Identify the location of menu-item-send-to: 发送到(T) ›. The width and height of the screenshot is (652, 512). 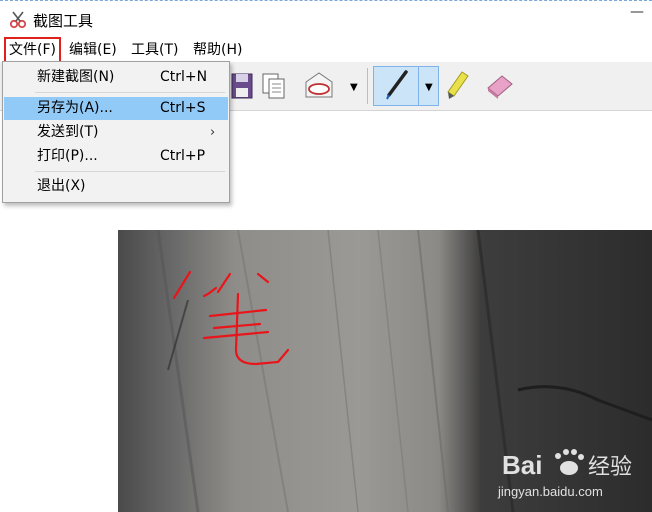
(116, 132).